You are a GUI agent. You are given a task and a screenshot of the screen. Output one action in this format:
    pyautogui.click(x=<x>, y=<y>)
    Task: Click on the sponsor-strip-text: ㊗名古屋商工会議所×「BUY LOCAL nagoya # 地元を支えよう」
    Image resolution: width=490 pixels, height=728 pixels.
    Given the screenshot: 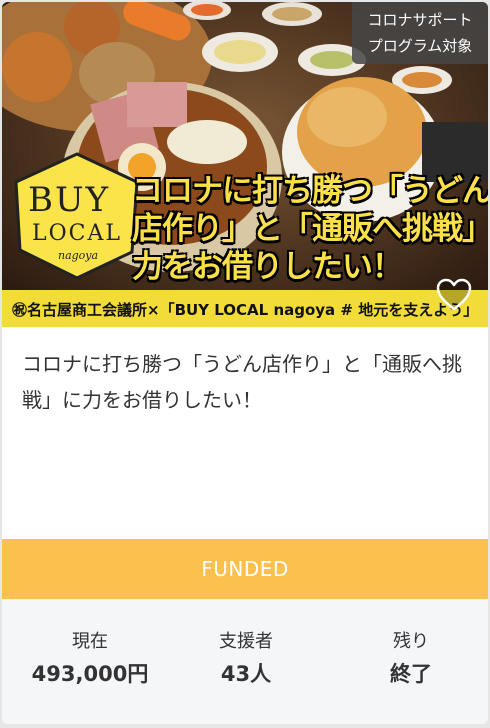 What is the action you would take?
    pyautogui.click(x=245, y=310)
    